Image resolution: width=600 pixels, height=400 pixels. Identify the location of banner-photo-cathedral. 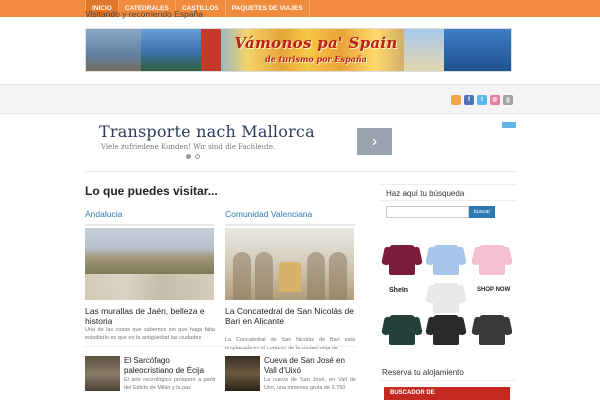
(113, 50).